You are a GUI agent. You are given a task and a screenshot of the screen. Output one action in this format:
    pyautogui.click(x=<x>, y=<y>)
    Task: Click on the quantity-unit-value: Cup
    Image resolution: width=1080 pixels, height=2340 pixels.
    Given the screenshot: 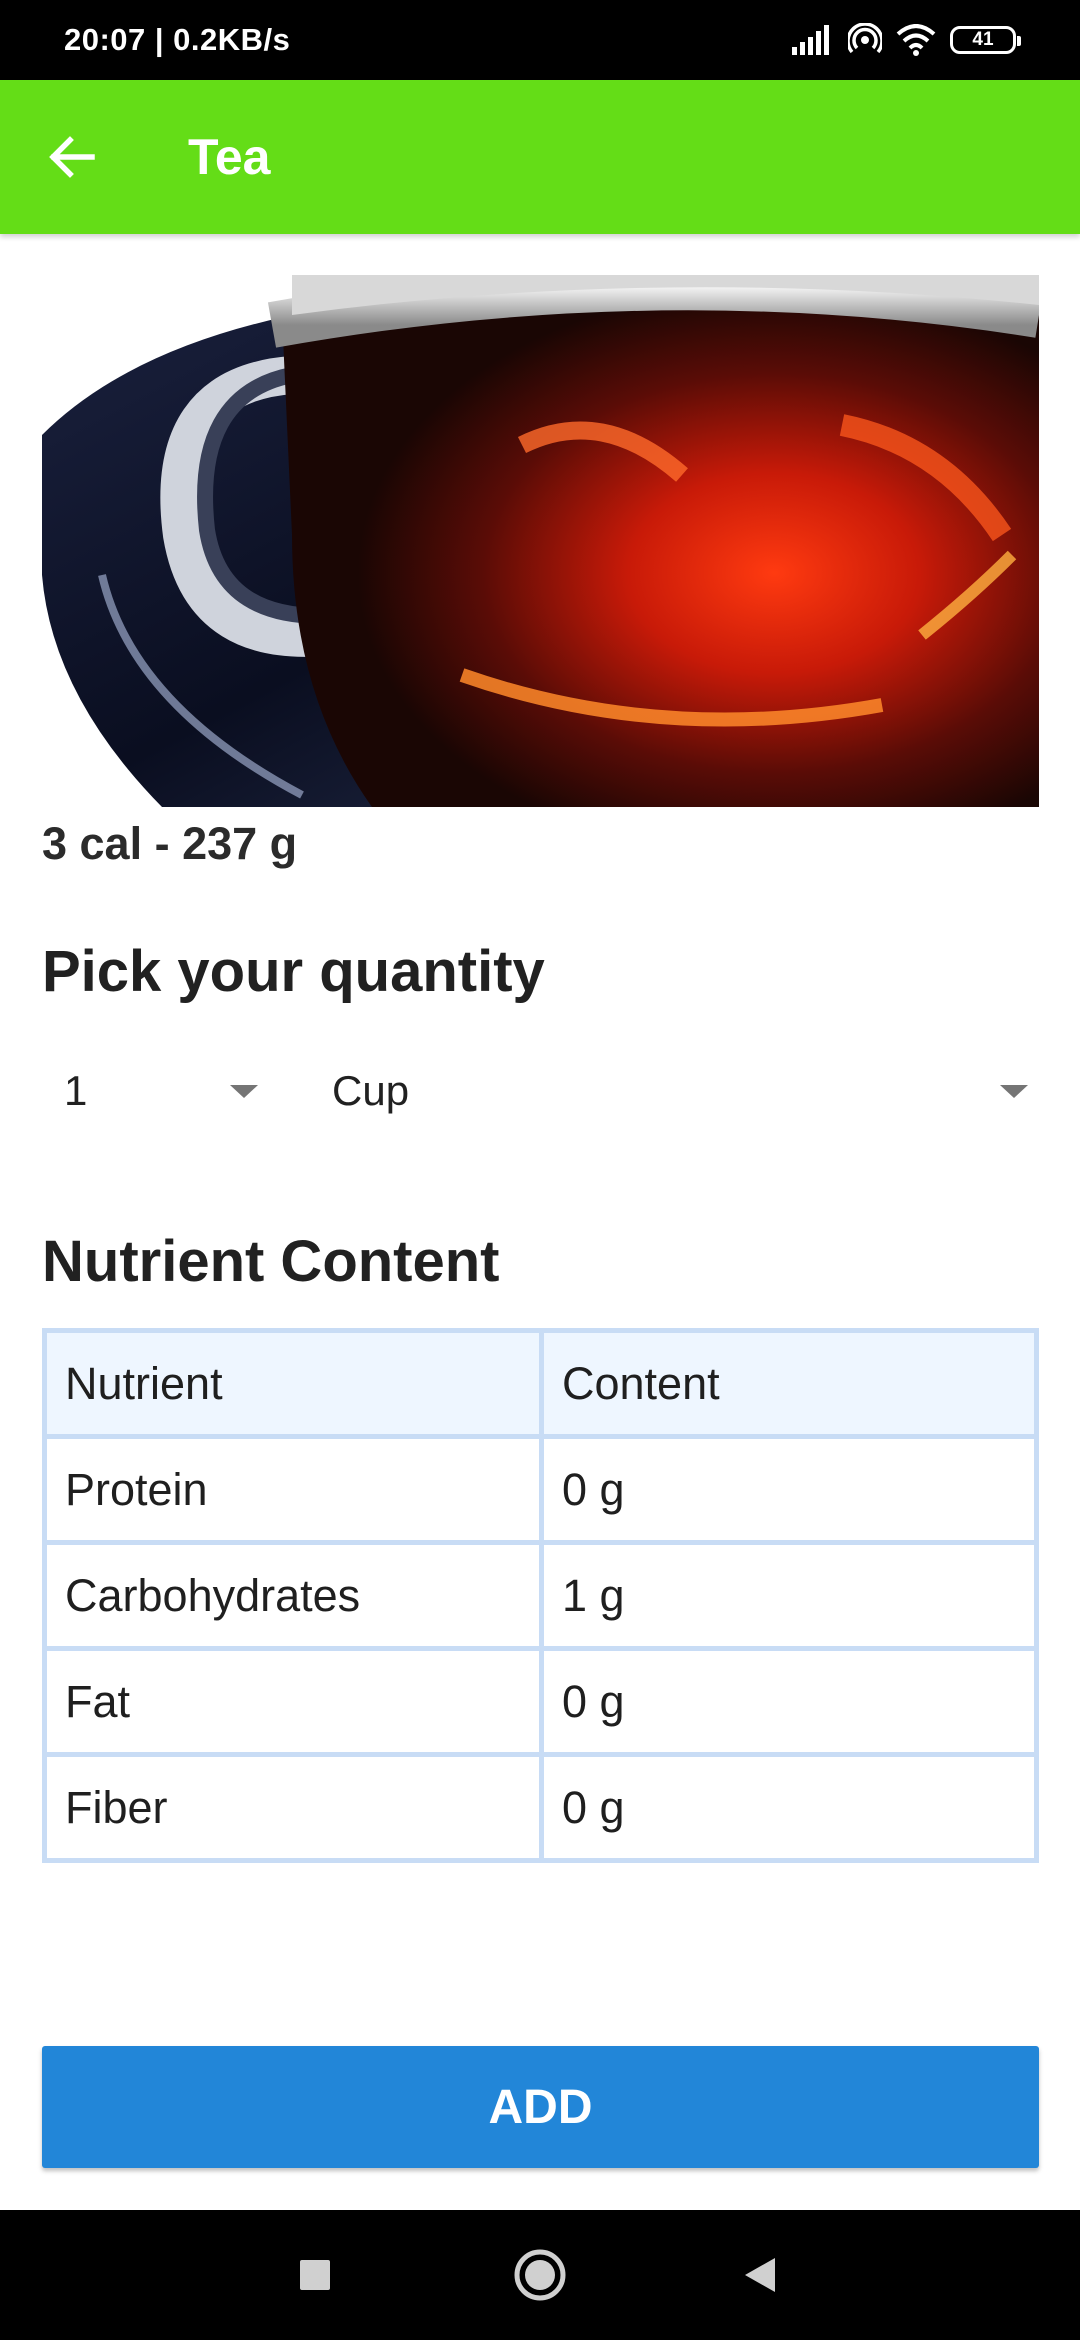 What is the action you would take?
    pyautogui.click(x=371, y=1090)
    